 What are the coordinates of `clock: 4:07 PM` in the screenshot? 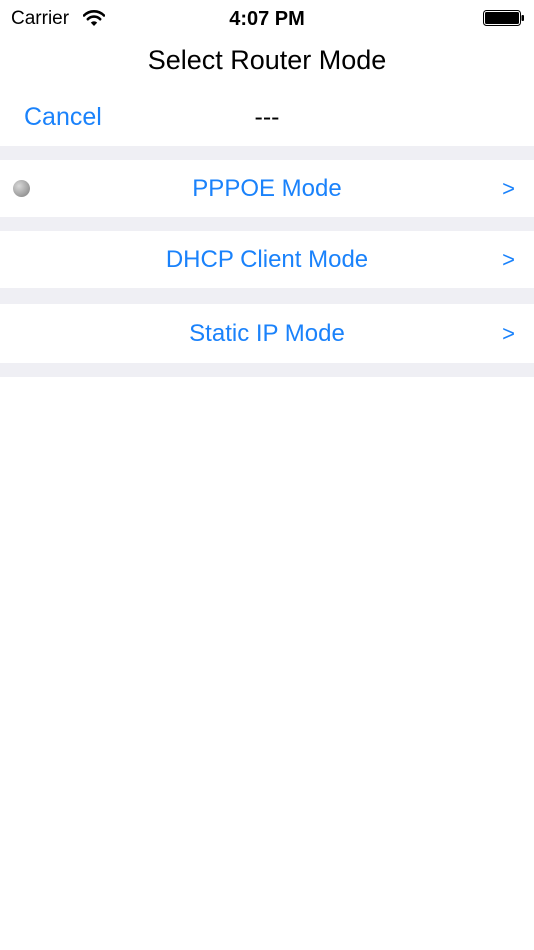 It's located at (267, 19).